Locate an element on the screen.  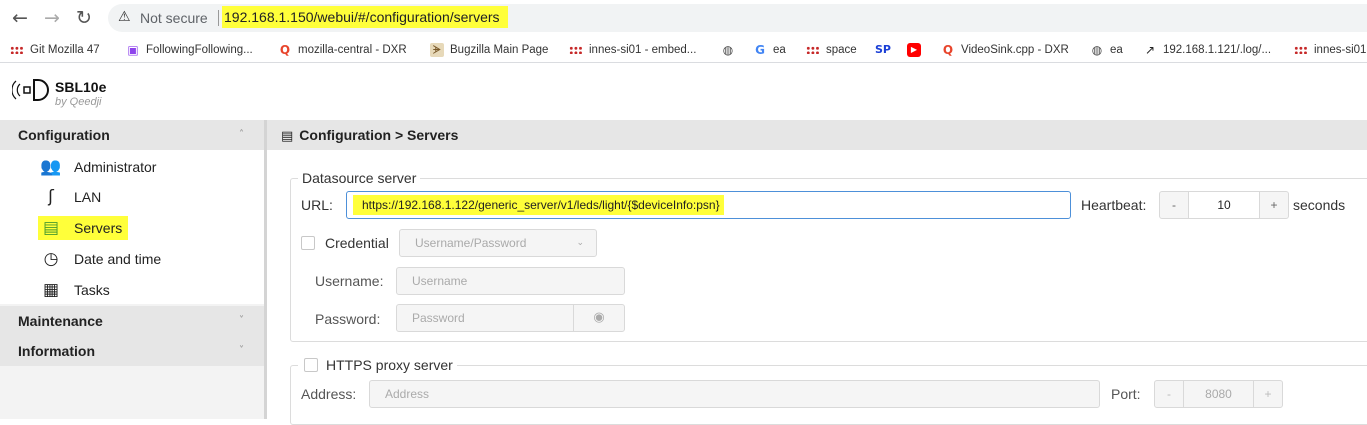
password-field: Password is located at coordinates (485, 318).